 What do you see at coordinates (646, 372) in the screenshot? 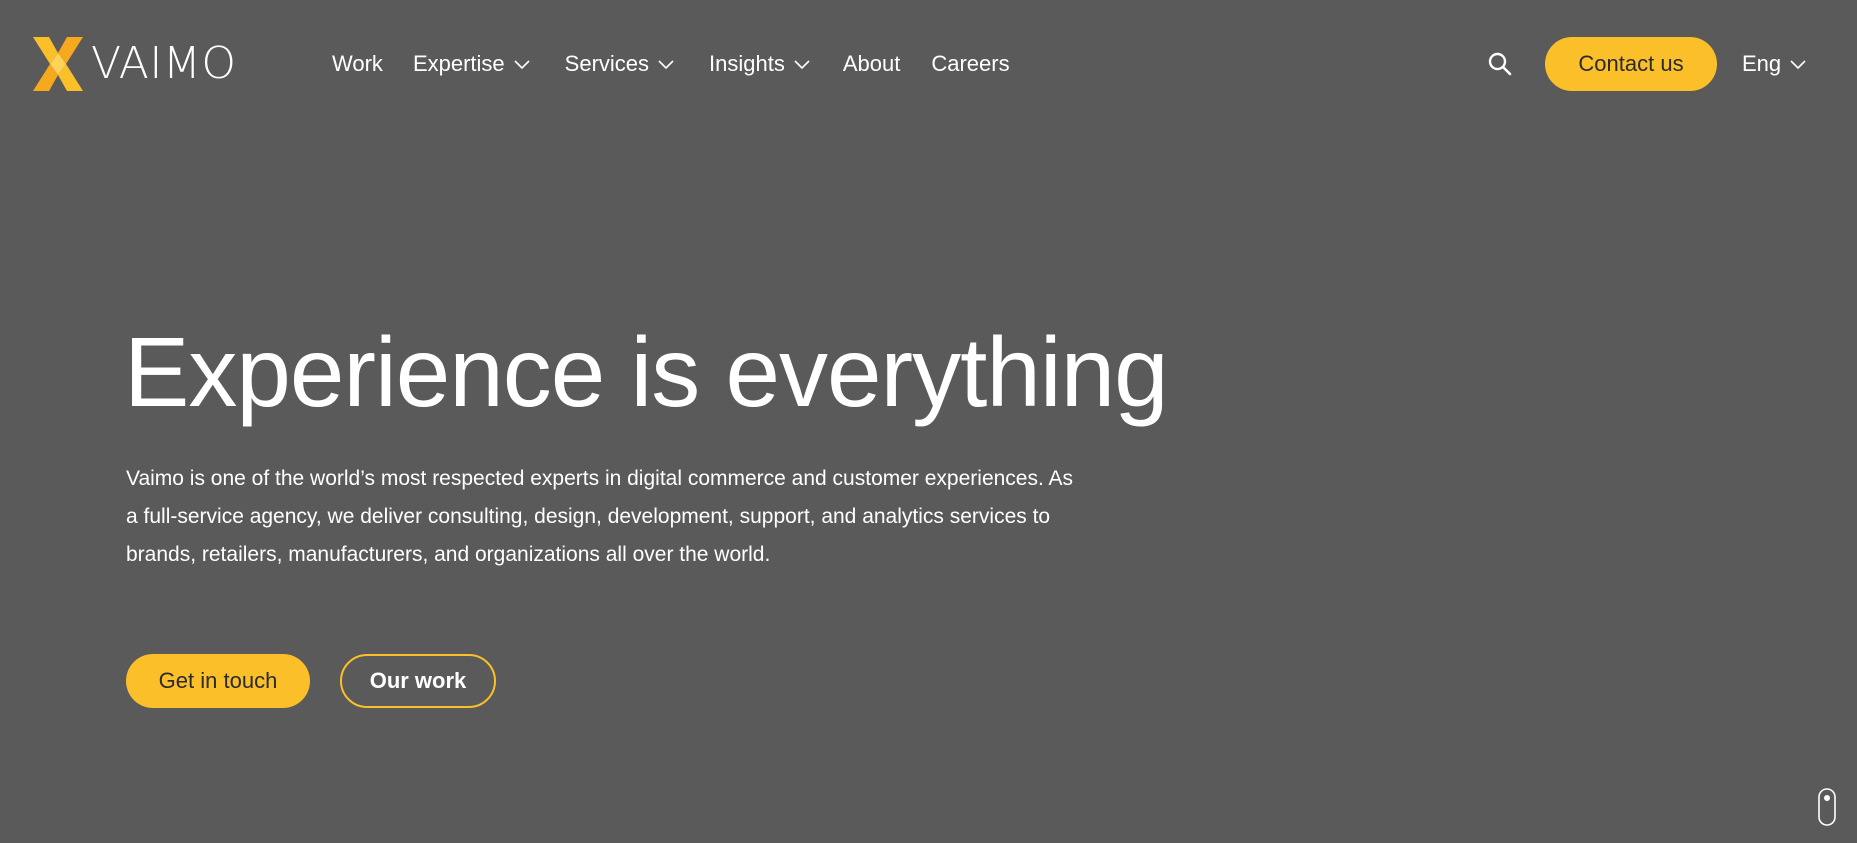
I see `hero-title: Experience is everything` at bounding box center [646, 372].